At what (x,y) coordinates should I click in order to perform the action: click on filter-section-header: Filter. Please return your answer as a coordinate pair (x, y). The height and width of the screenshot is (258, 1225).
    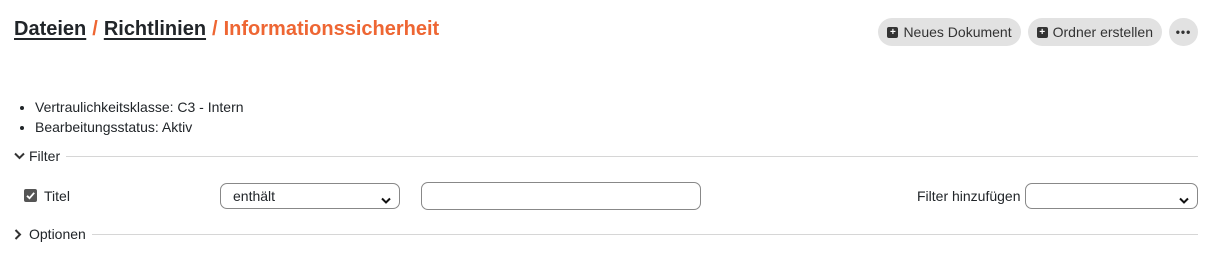
    Looking at the image, I should click on (606, 156).